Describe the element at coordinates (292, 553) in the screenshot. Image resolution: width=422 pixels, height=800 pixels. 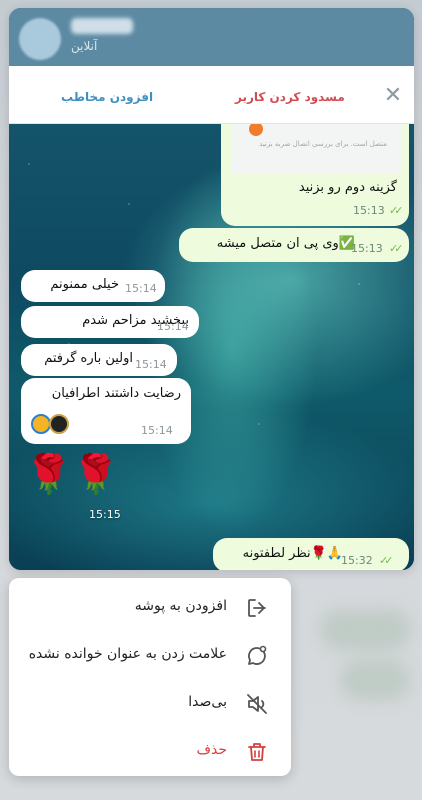
I see `message-text: نظر لطفتونه🌹🙏` at that location.